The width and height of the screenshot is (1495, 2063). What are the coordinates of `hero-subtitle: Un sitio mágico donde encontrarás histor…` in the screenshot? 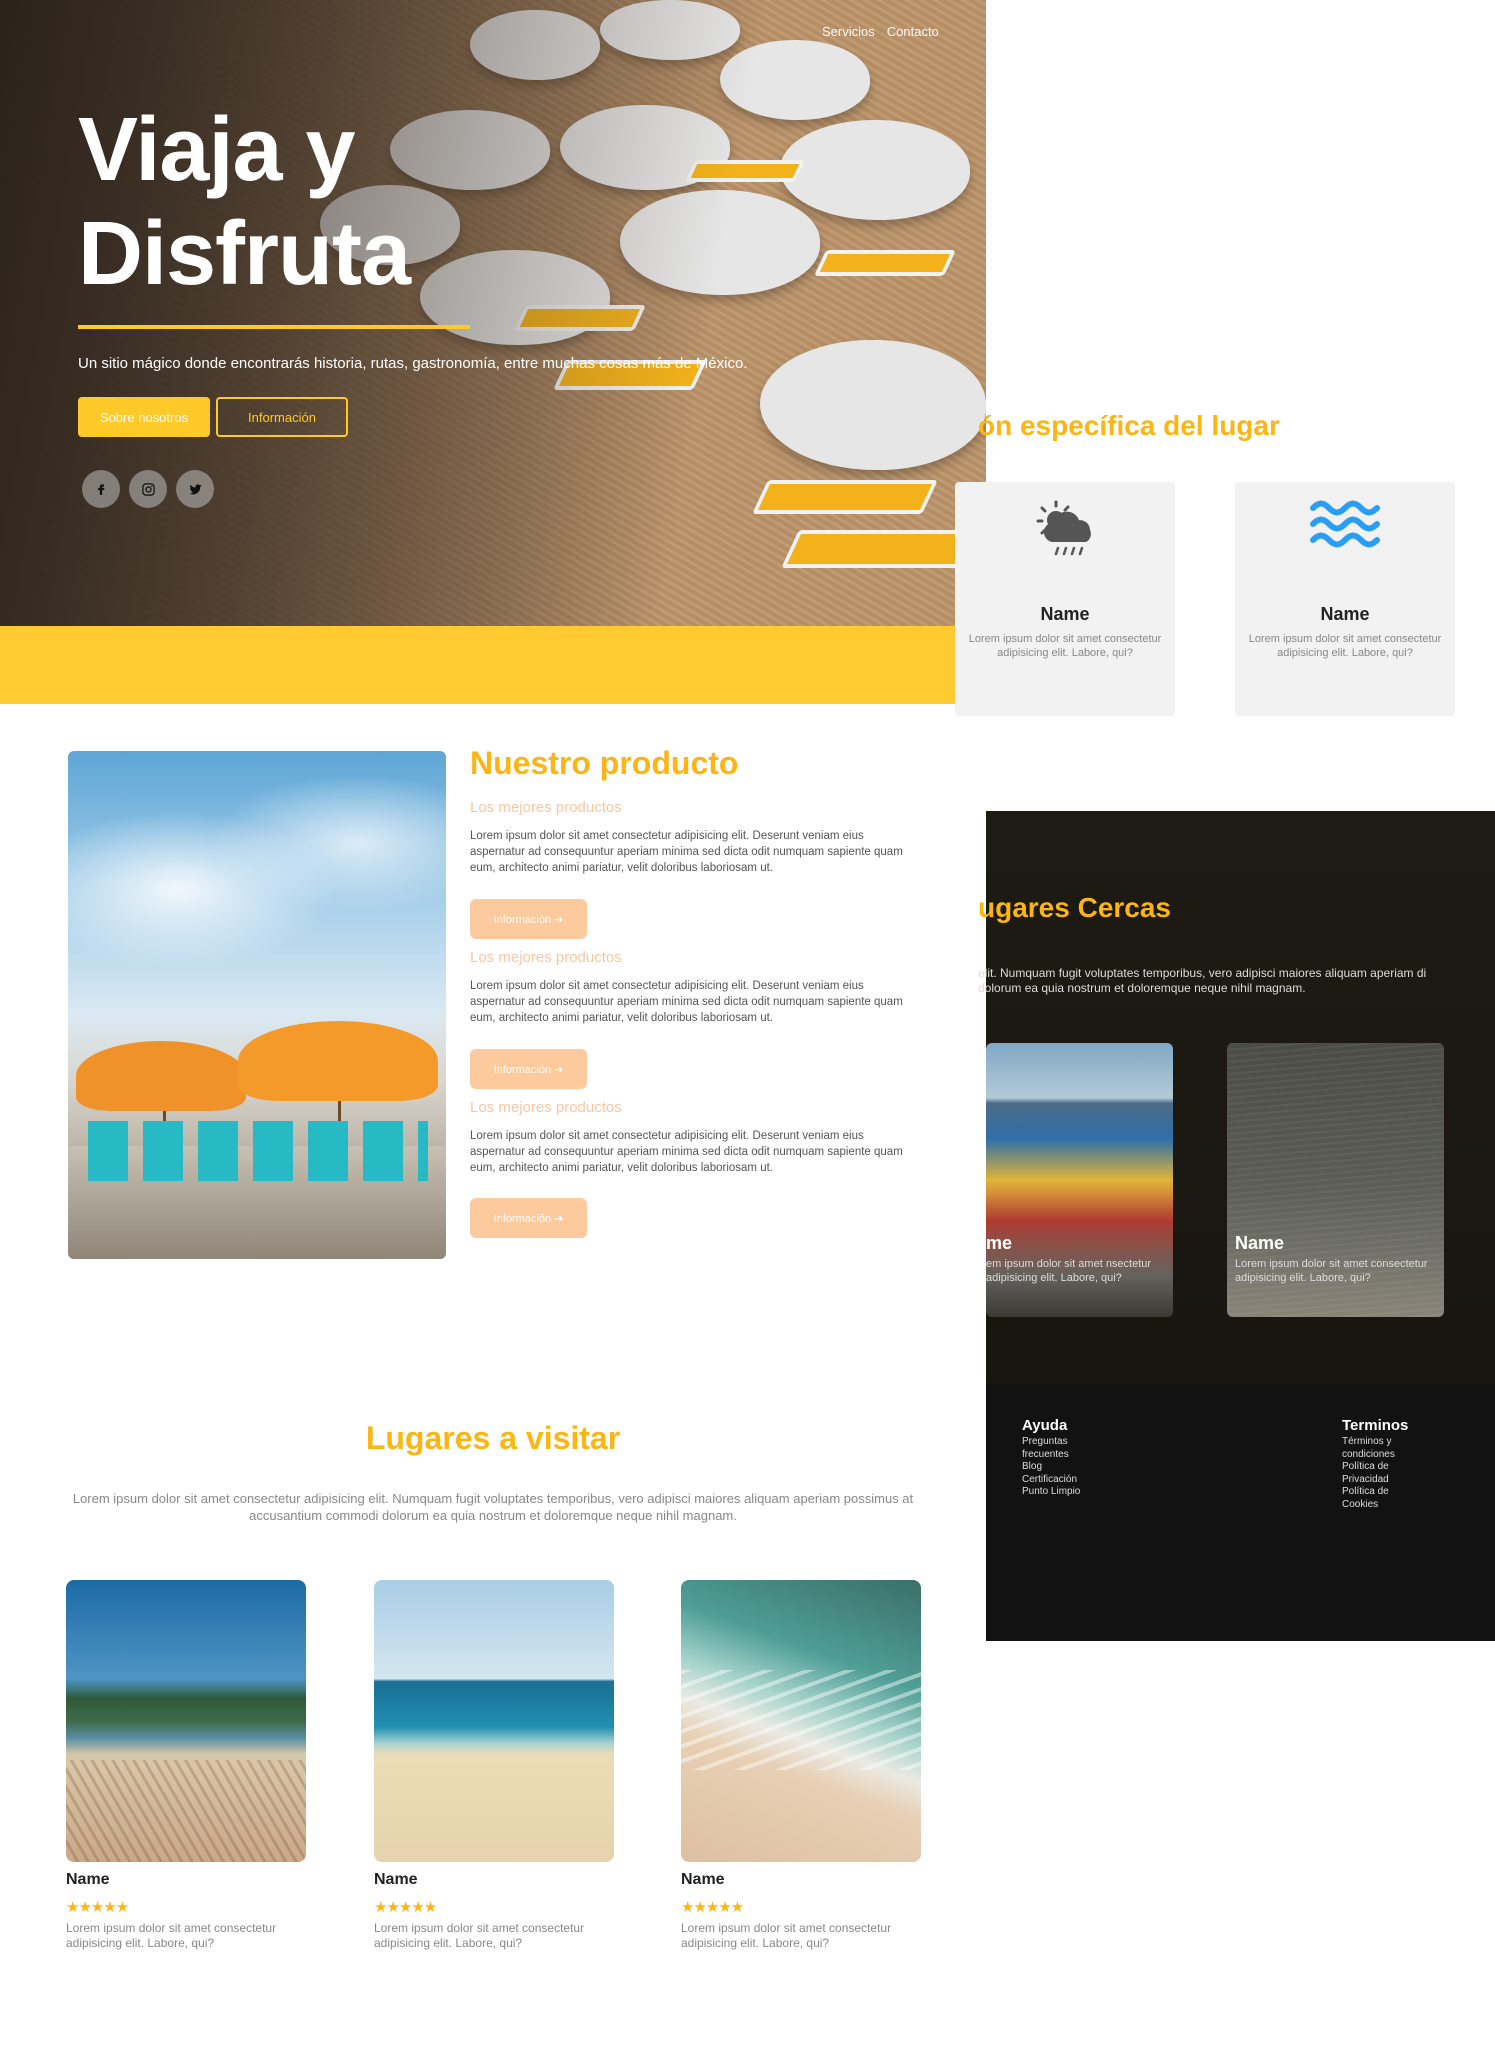 It's located at (413, 363).